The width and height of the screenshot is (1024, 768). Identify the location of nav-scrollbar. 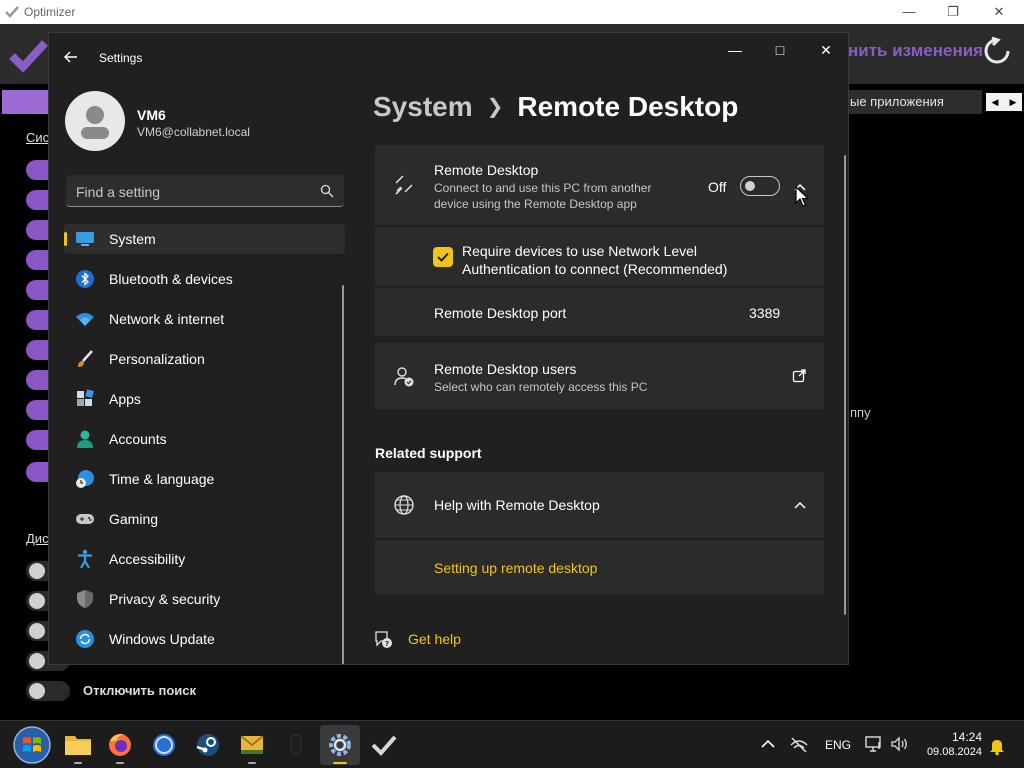
(343, 474).